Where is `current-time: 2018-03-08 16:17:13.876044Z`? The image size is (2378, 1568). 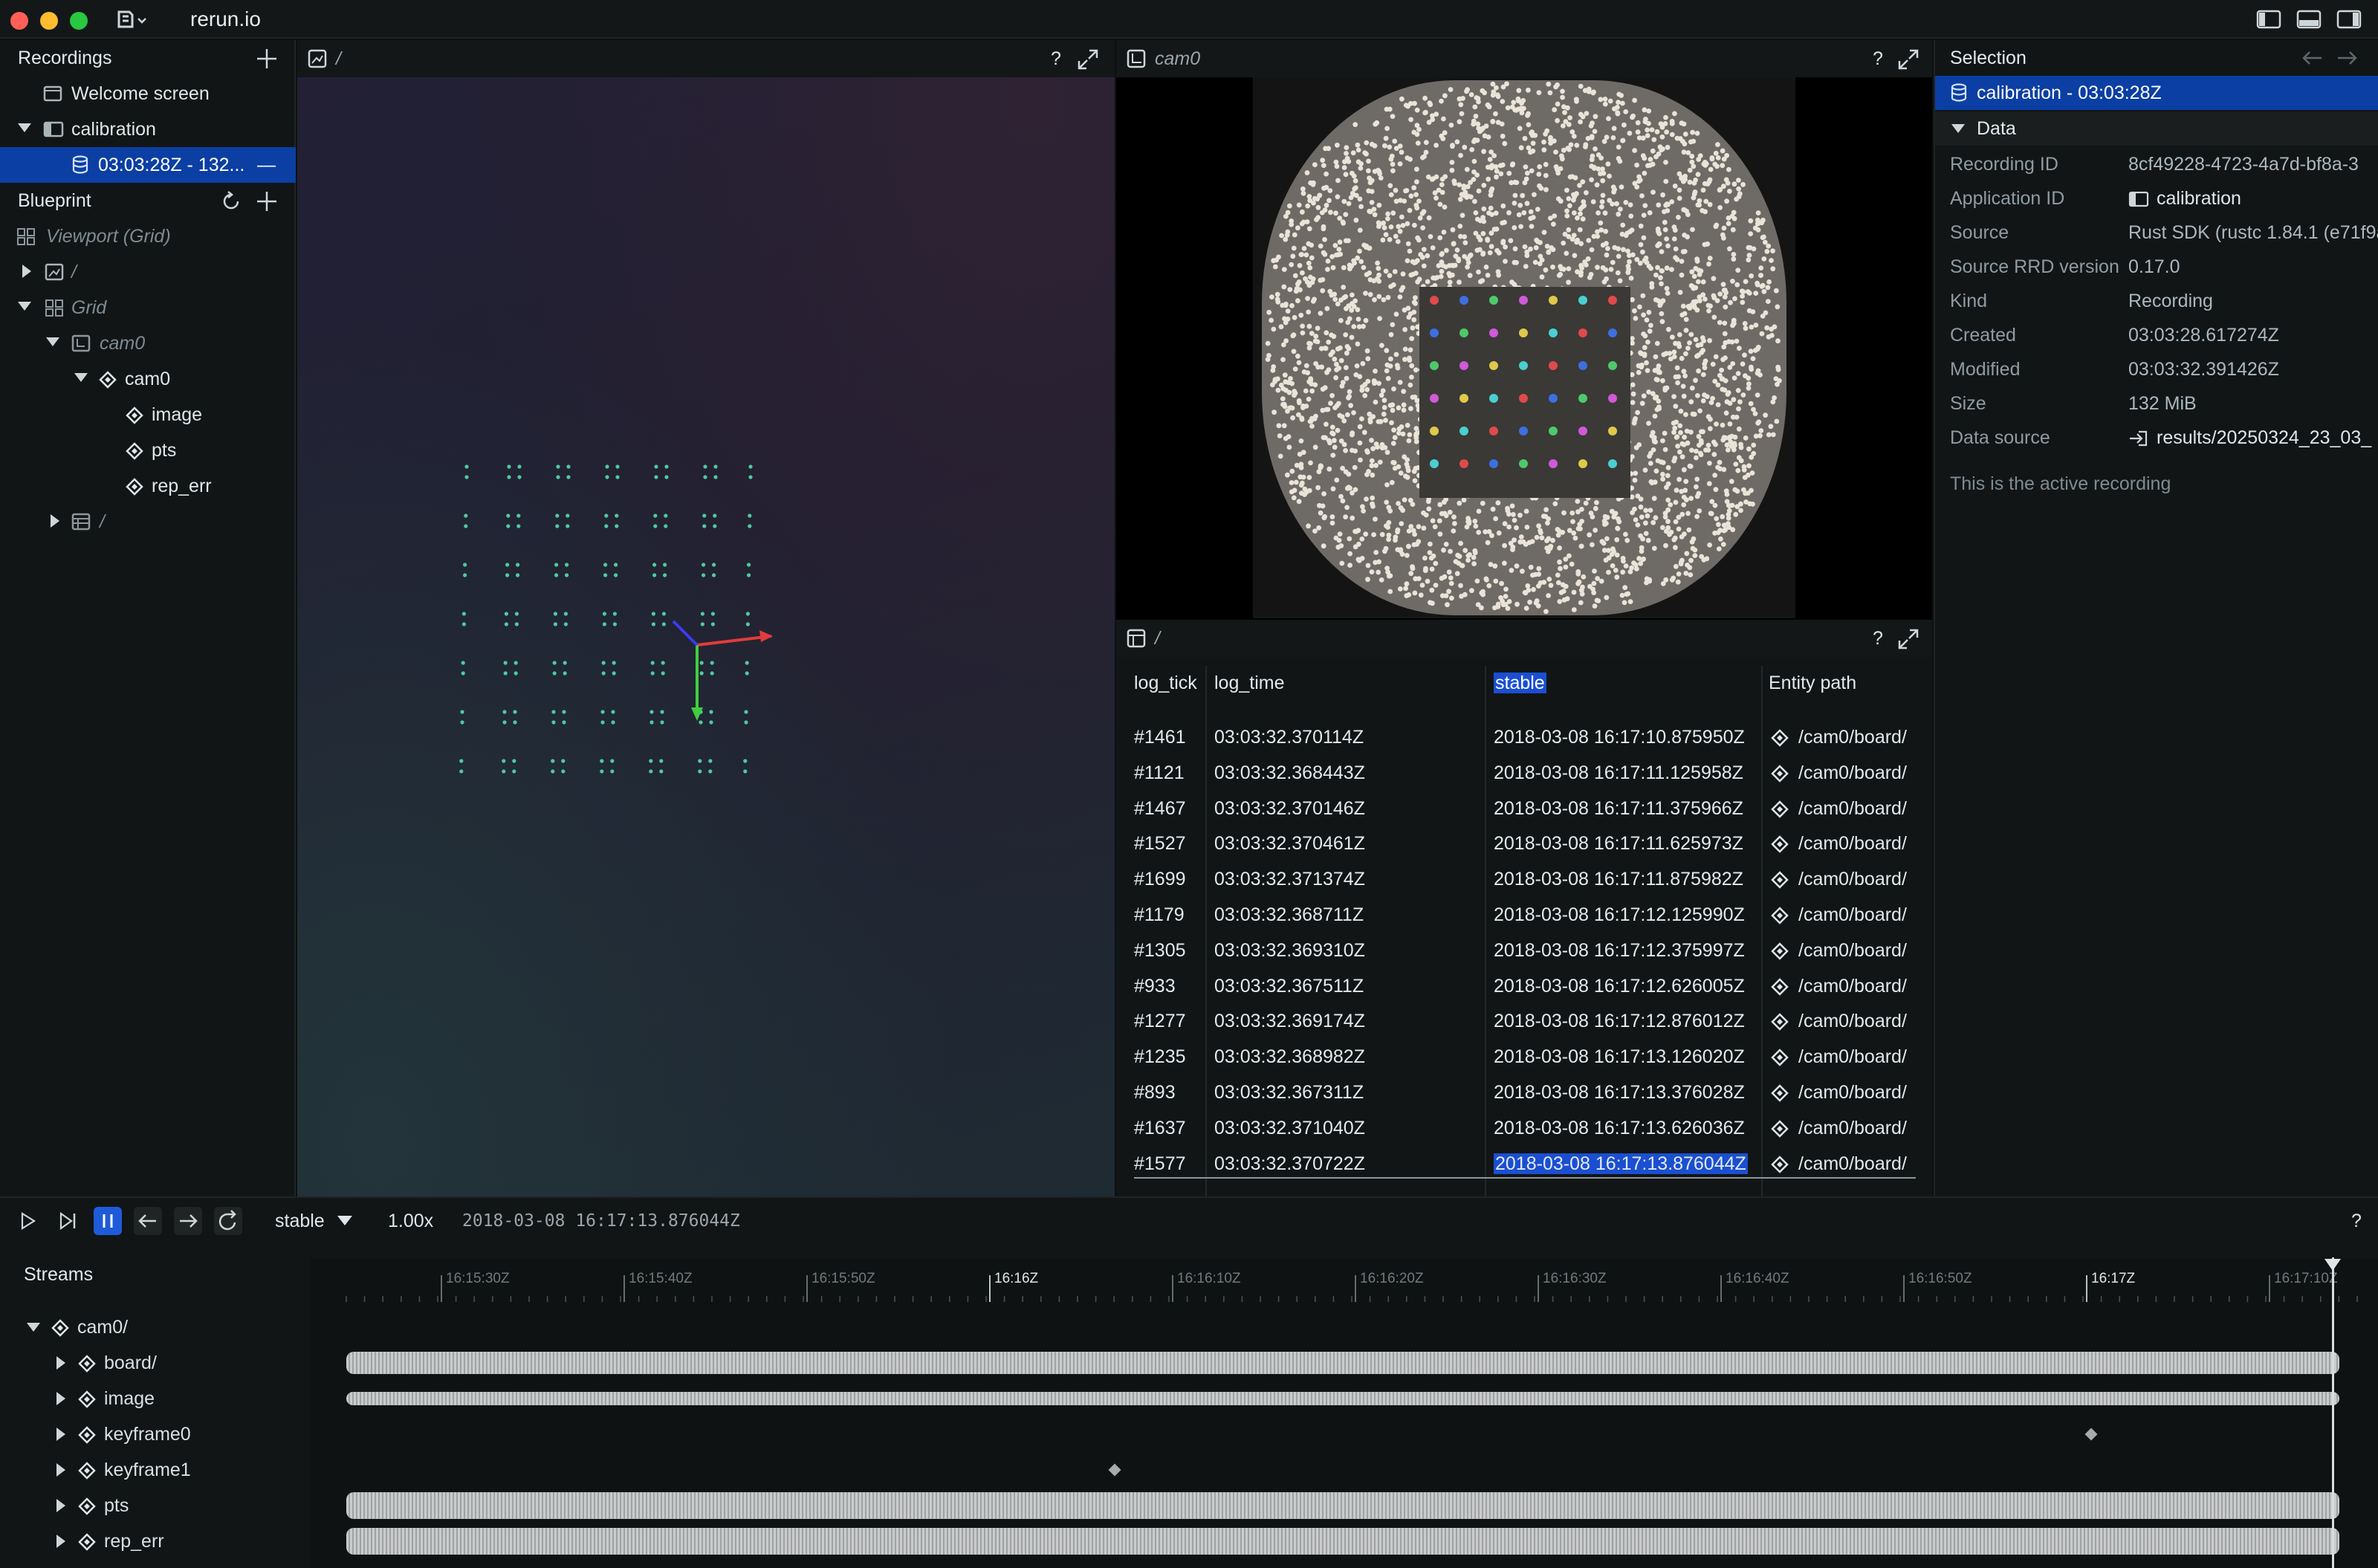
current-time: 2018-03-08 16:17:13.876044Z is located at coordinates (601, 1221).